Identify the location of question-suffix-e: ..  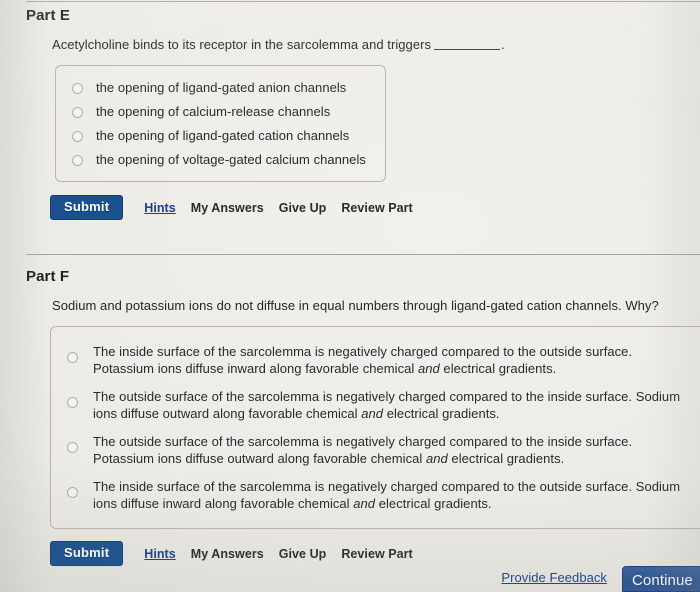
(503, 44).